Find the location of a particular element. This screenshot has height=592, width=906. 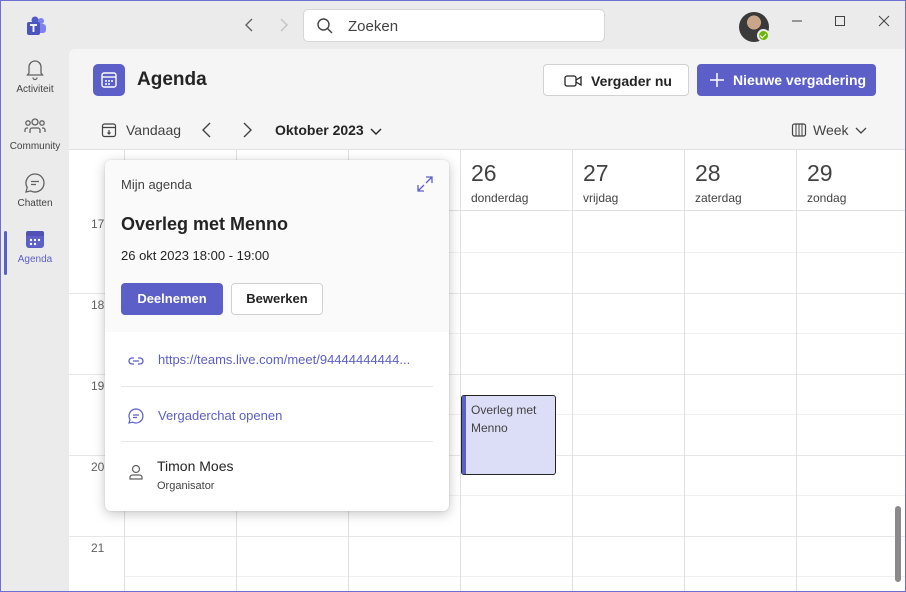

app-rail: Activiteit Community Chatten Agenda is located at coordinates (35, 320).